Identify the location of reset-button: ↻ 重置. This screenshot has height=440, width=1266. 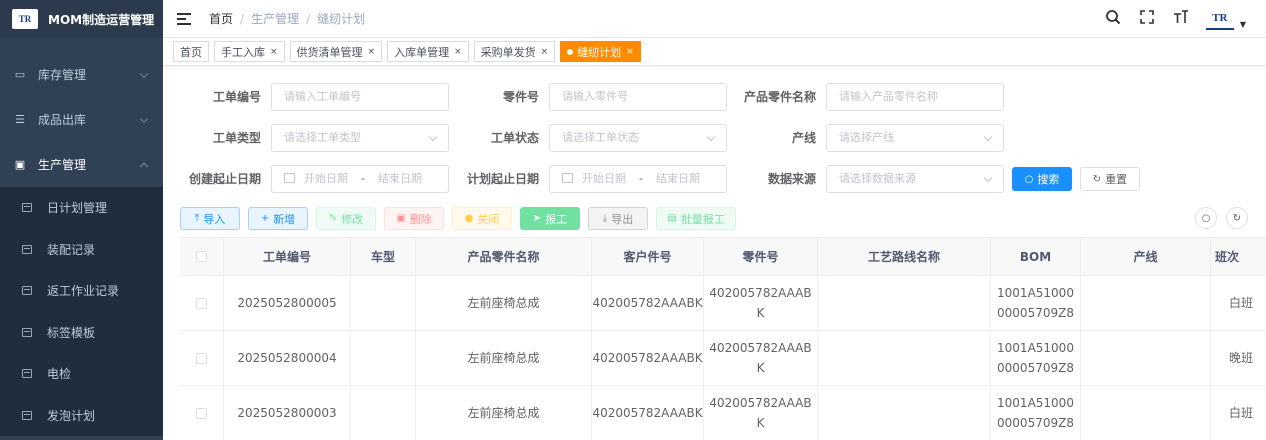
(1110, 179).